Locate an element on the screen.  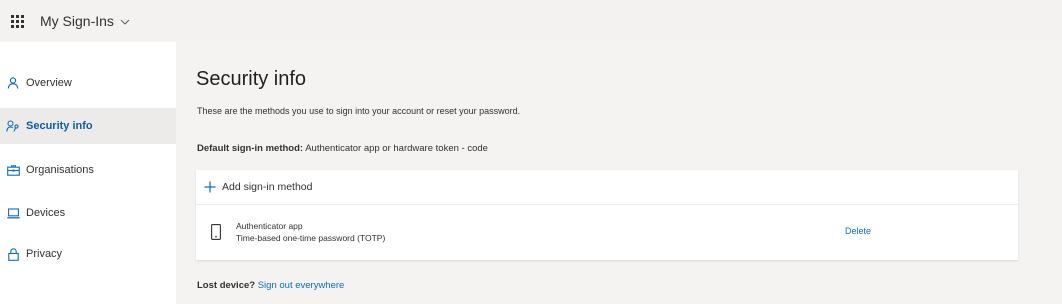
sidebar-item-label: Organisations is located at coordinates (60, 170).